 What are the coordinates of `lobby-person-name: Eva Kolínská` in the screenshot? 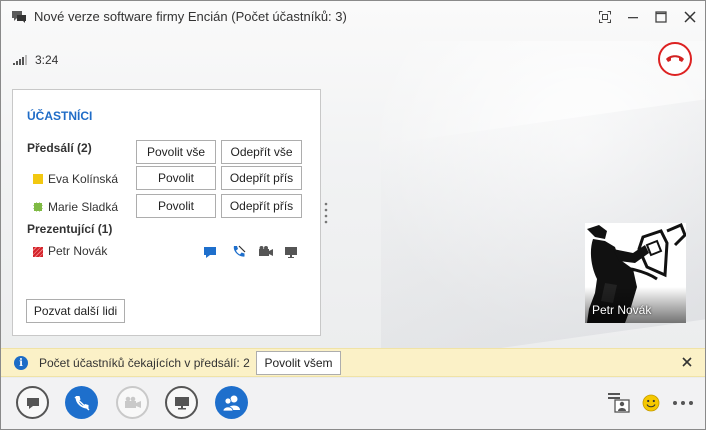 It's located at (83, 179).